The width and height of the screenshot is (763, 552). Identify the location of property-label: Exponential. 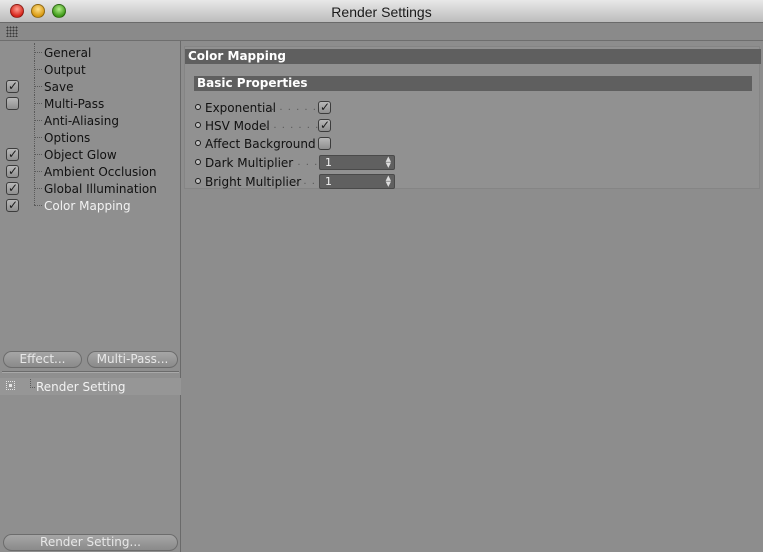
(240, 108).